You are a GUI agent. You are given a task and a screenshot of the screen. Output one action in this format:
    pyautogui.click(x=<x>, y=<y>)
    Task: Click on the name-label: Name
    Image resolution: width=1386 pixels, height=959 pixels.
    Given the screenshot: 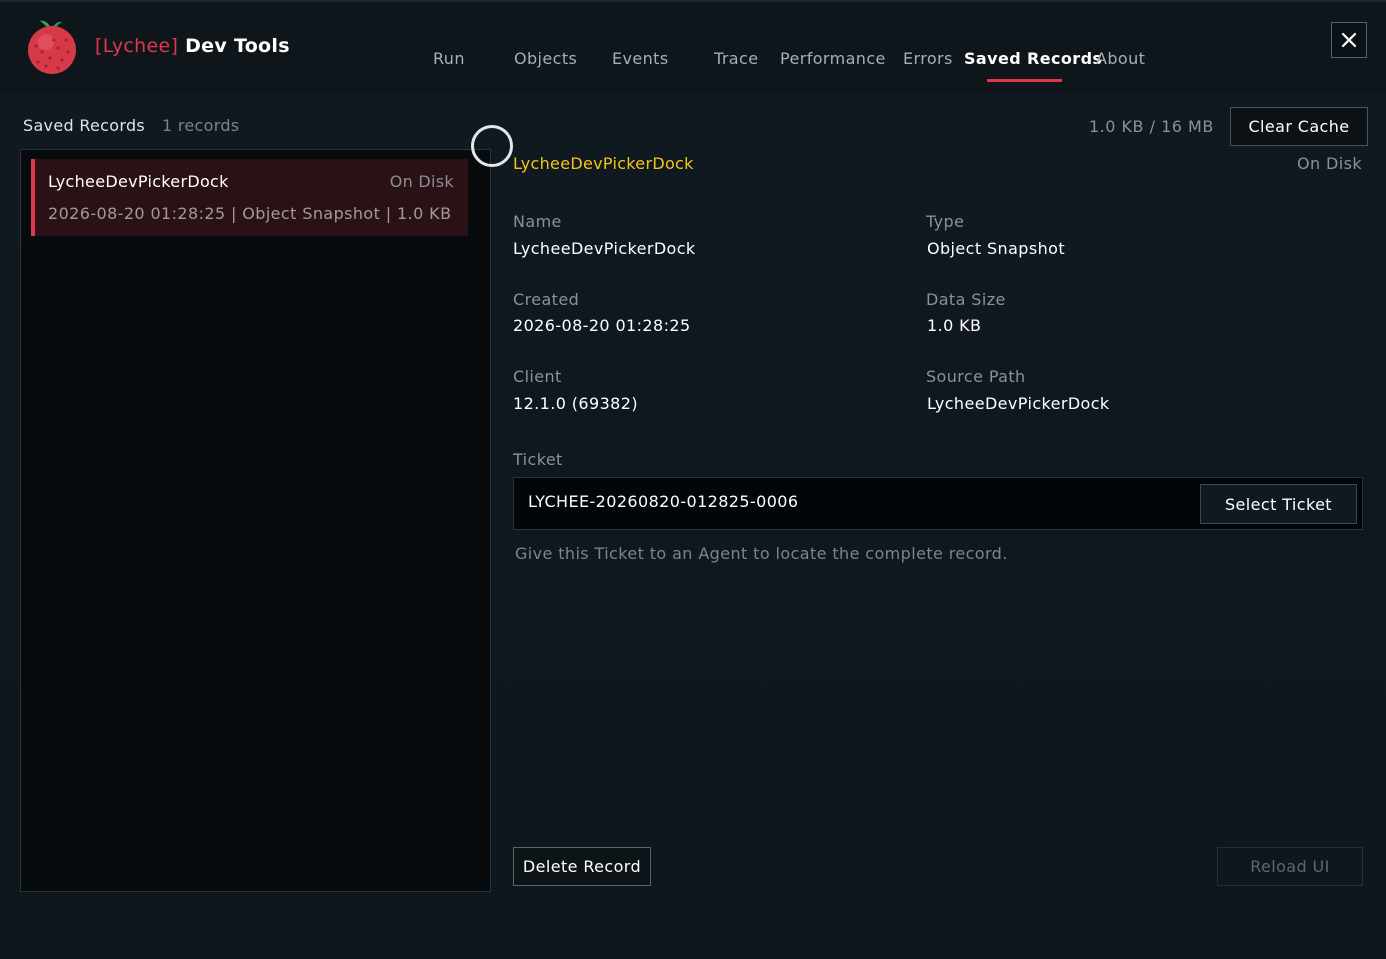 What is the action you would take?
    pyautogui.click(x=537, y=221)
    